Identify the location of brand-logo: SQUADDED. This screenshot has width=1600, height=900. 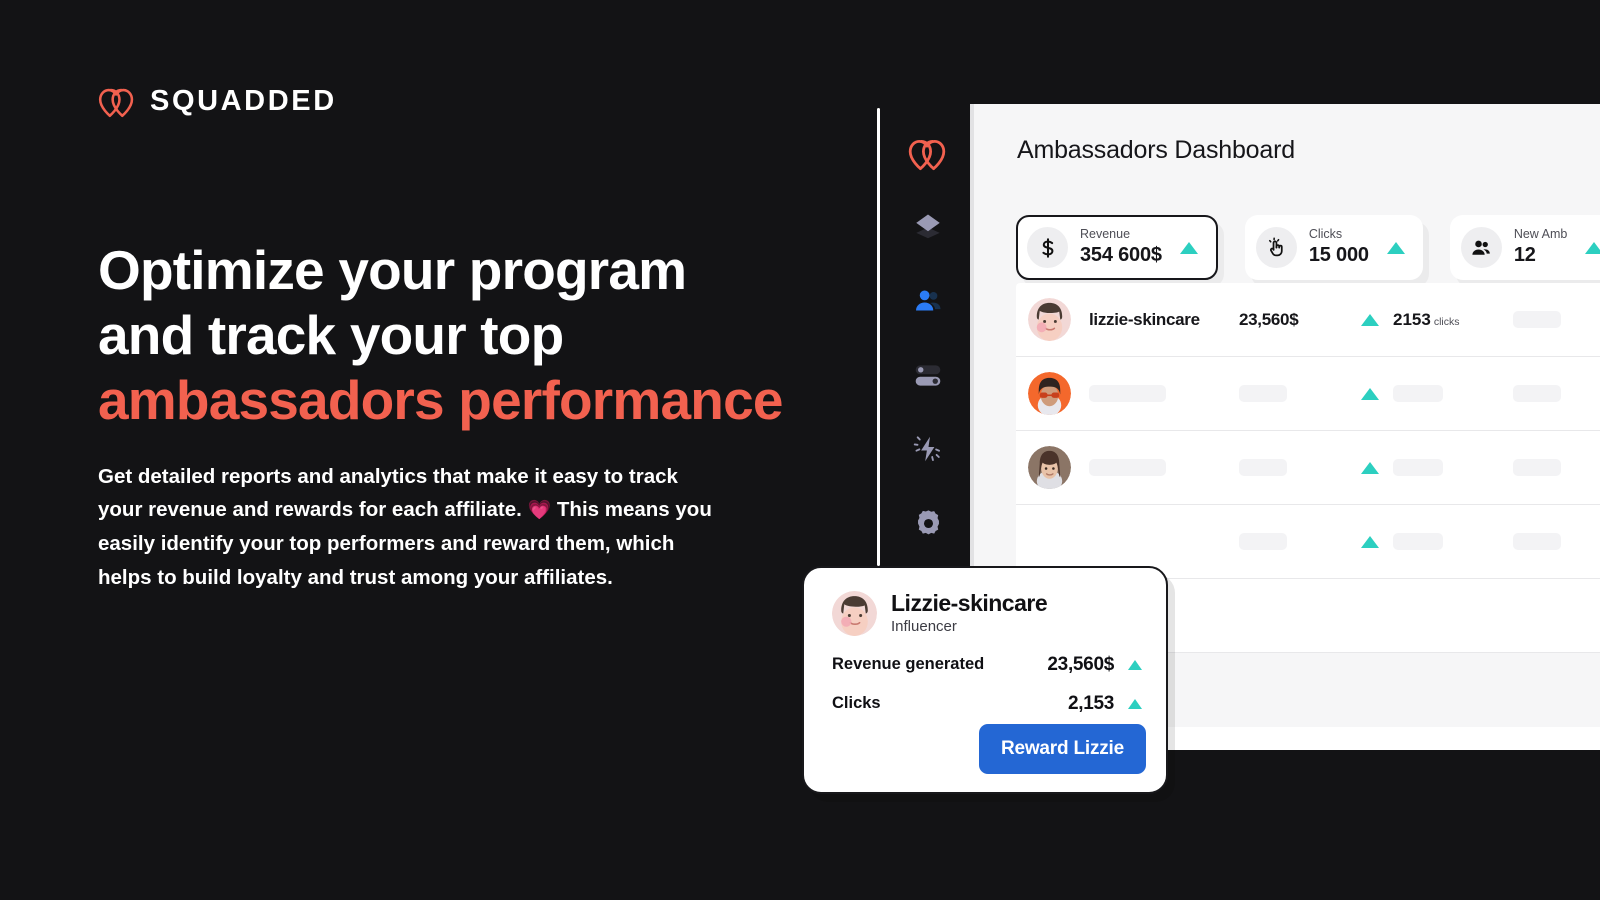
(217, 101).